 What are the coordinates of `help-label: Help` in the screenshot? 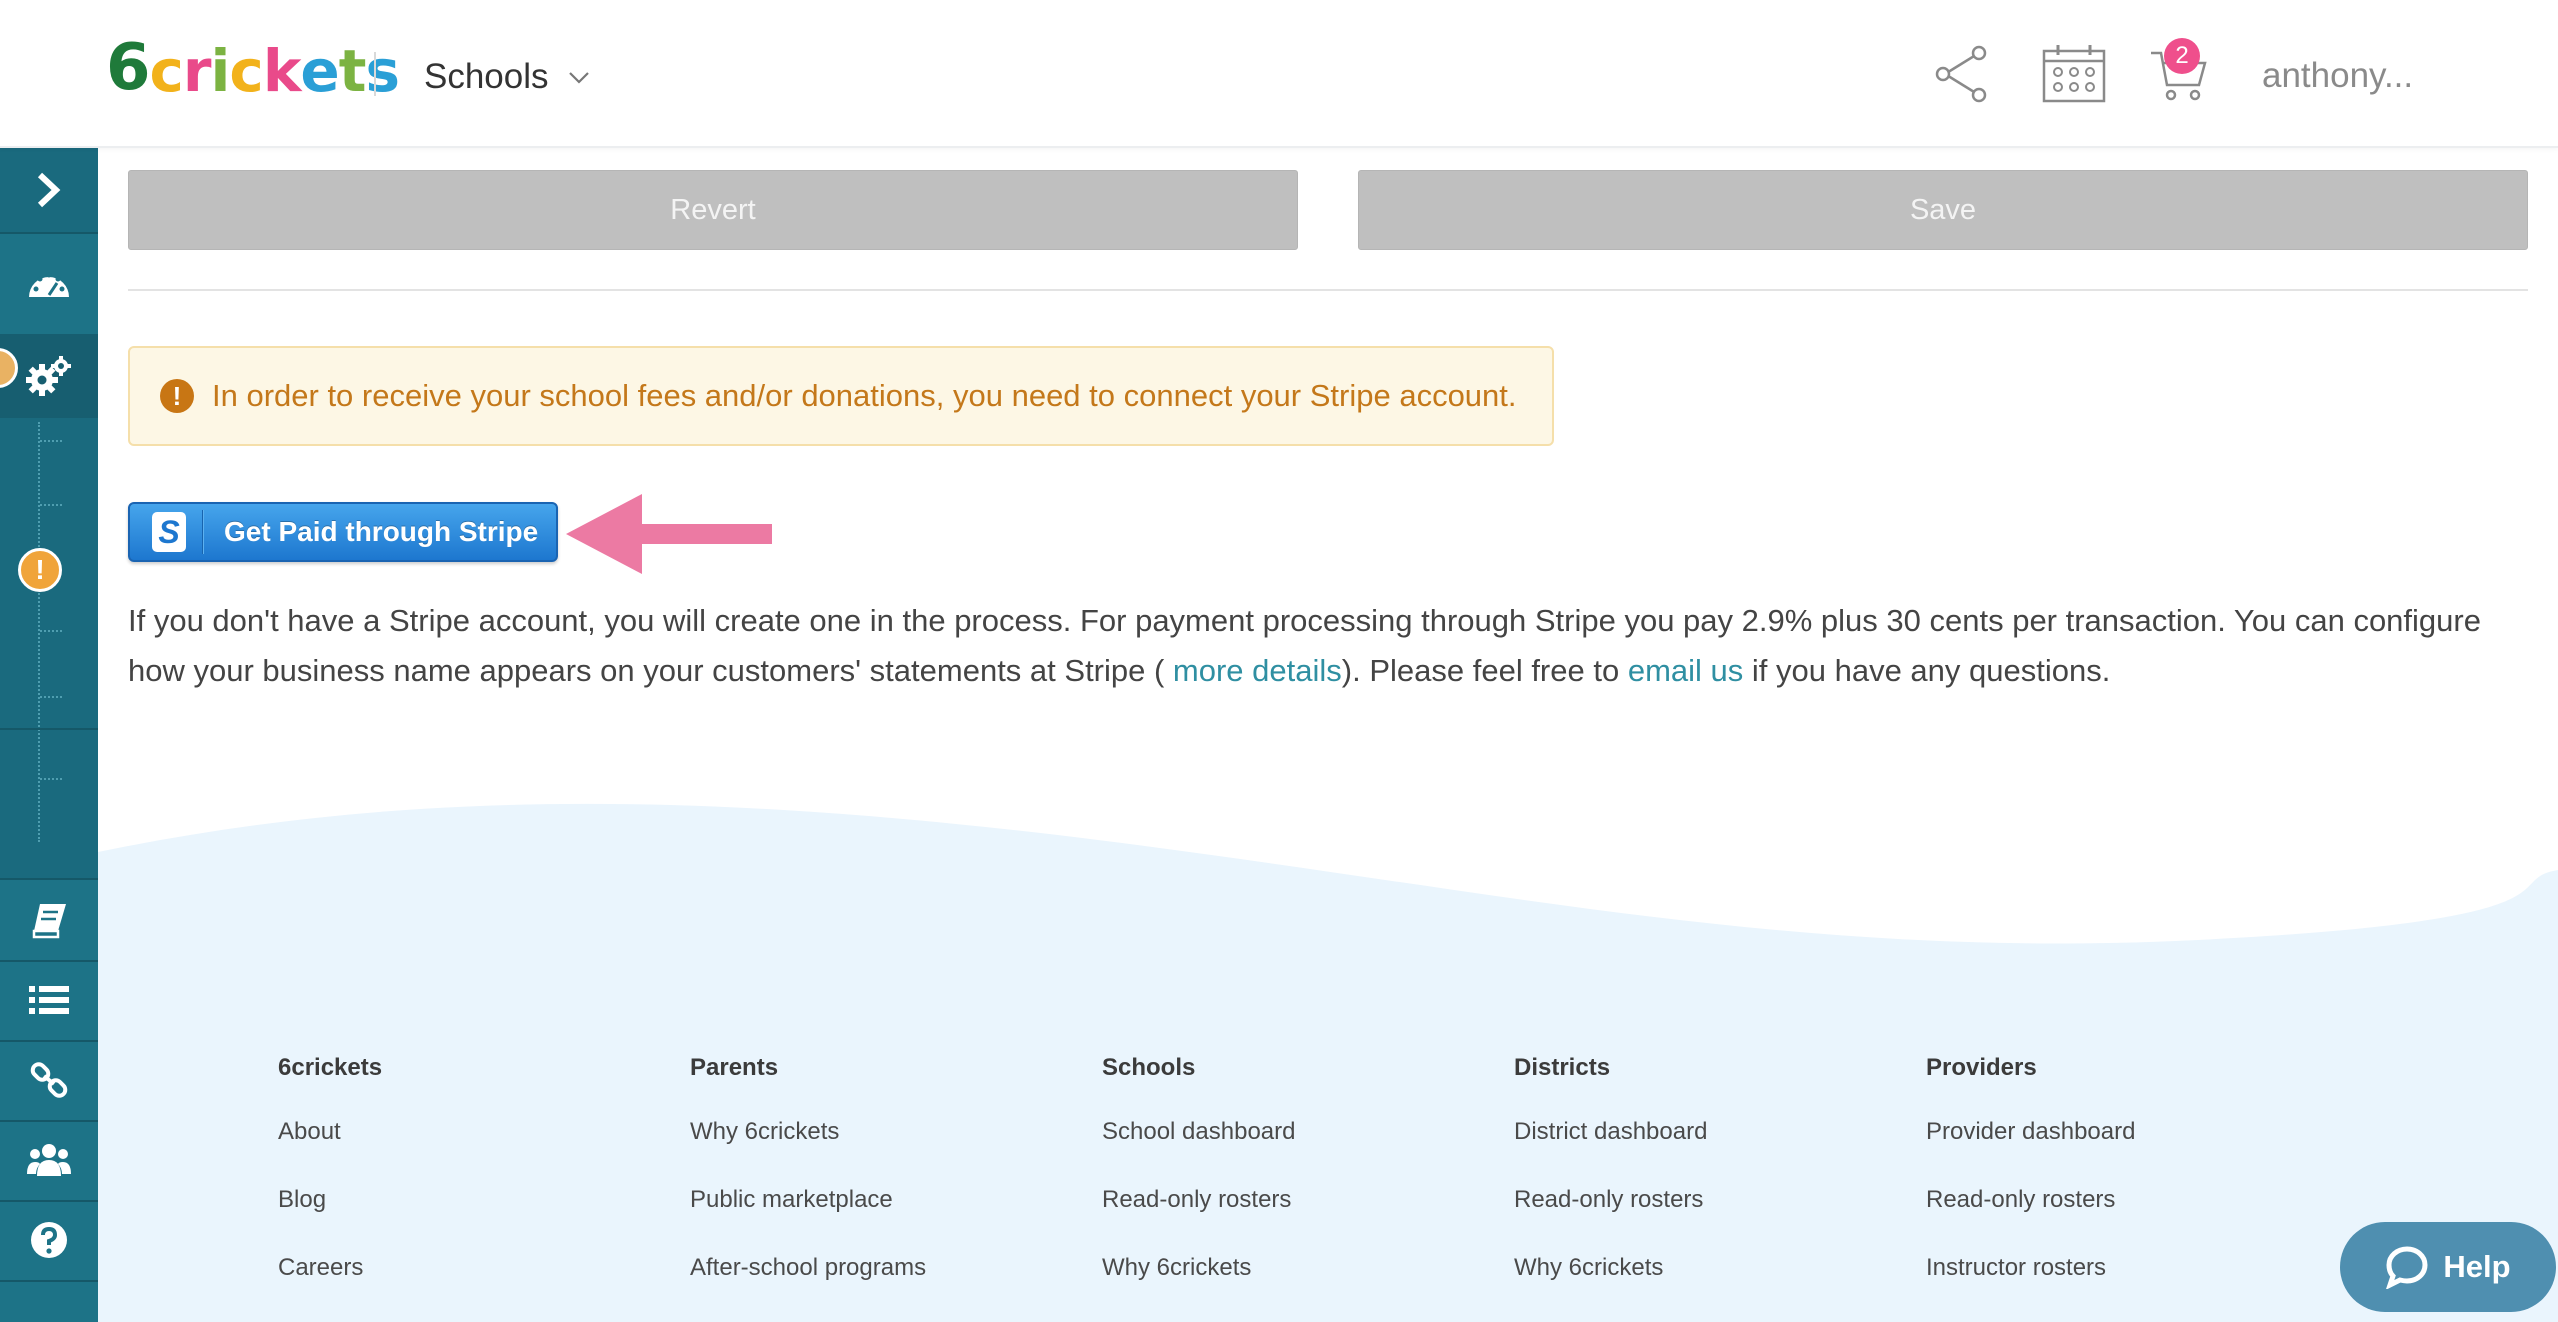 It's located at (2477, 1266).